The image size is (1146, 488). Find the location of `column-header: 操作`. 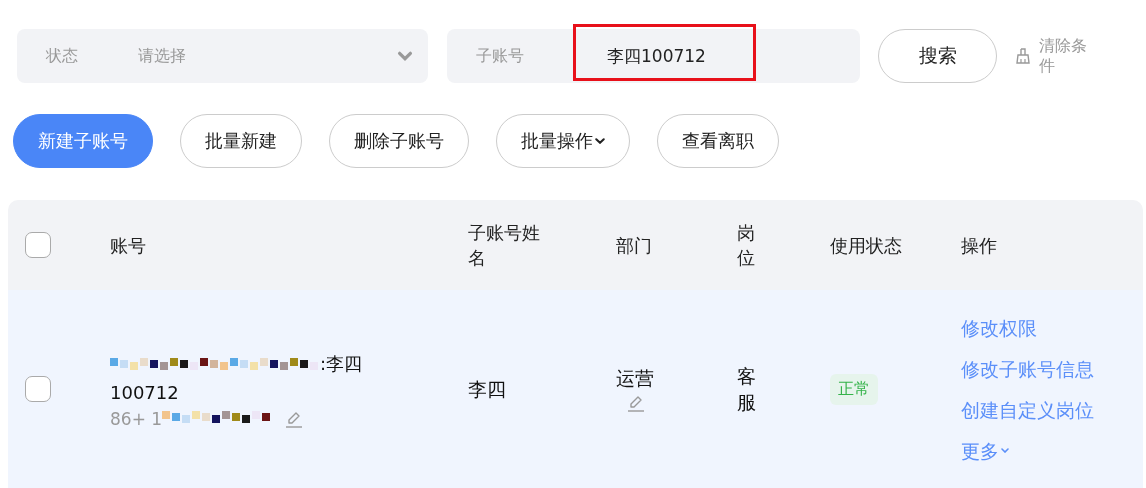

column-header: 操作 is located at coordinates (979, 245).